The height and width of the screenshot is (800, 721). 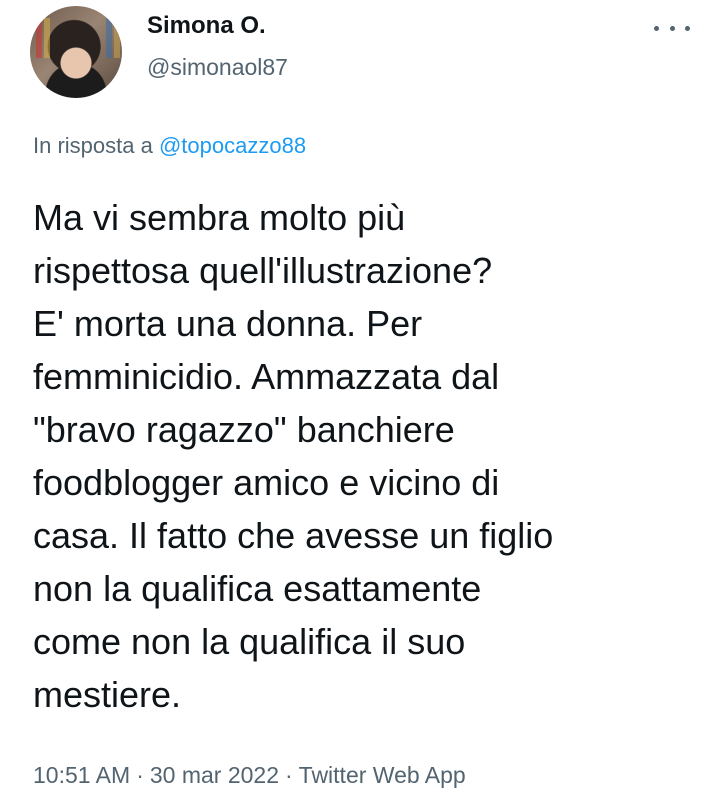 What do you see at coordinates (81, 775) in the screenshot?
I see `tweet-time: 10:51 AM` at bounding box center [81, 775].